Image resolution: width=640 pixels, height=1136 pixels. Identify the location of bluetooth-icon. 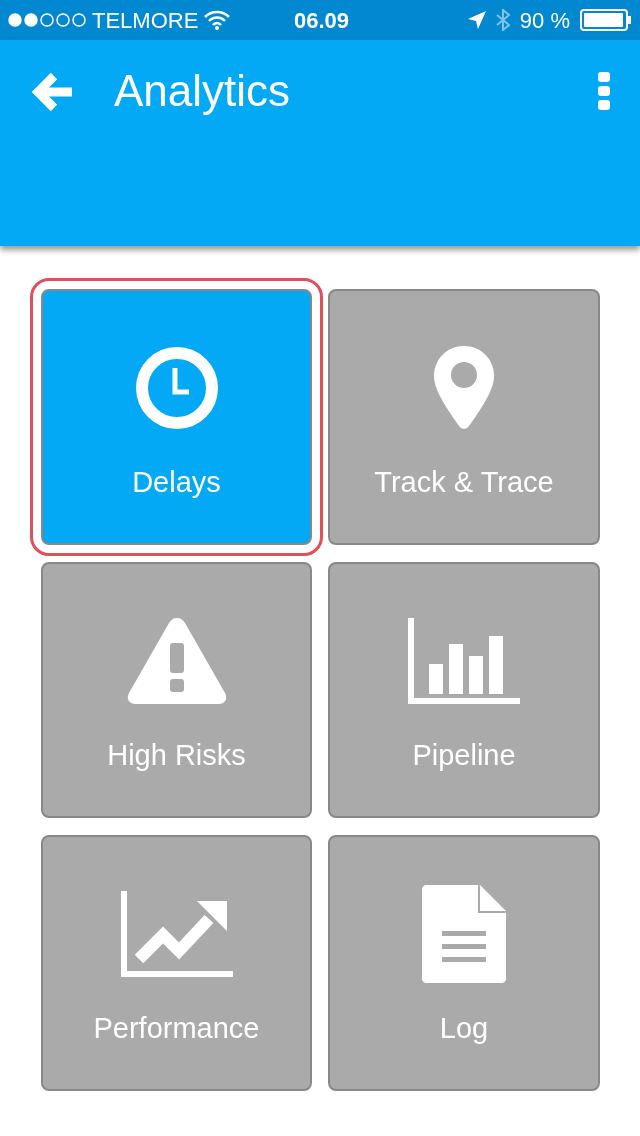
(502, 20).